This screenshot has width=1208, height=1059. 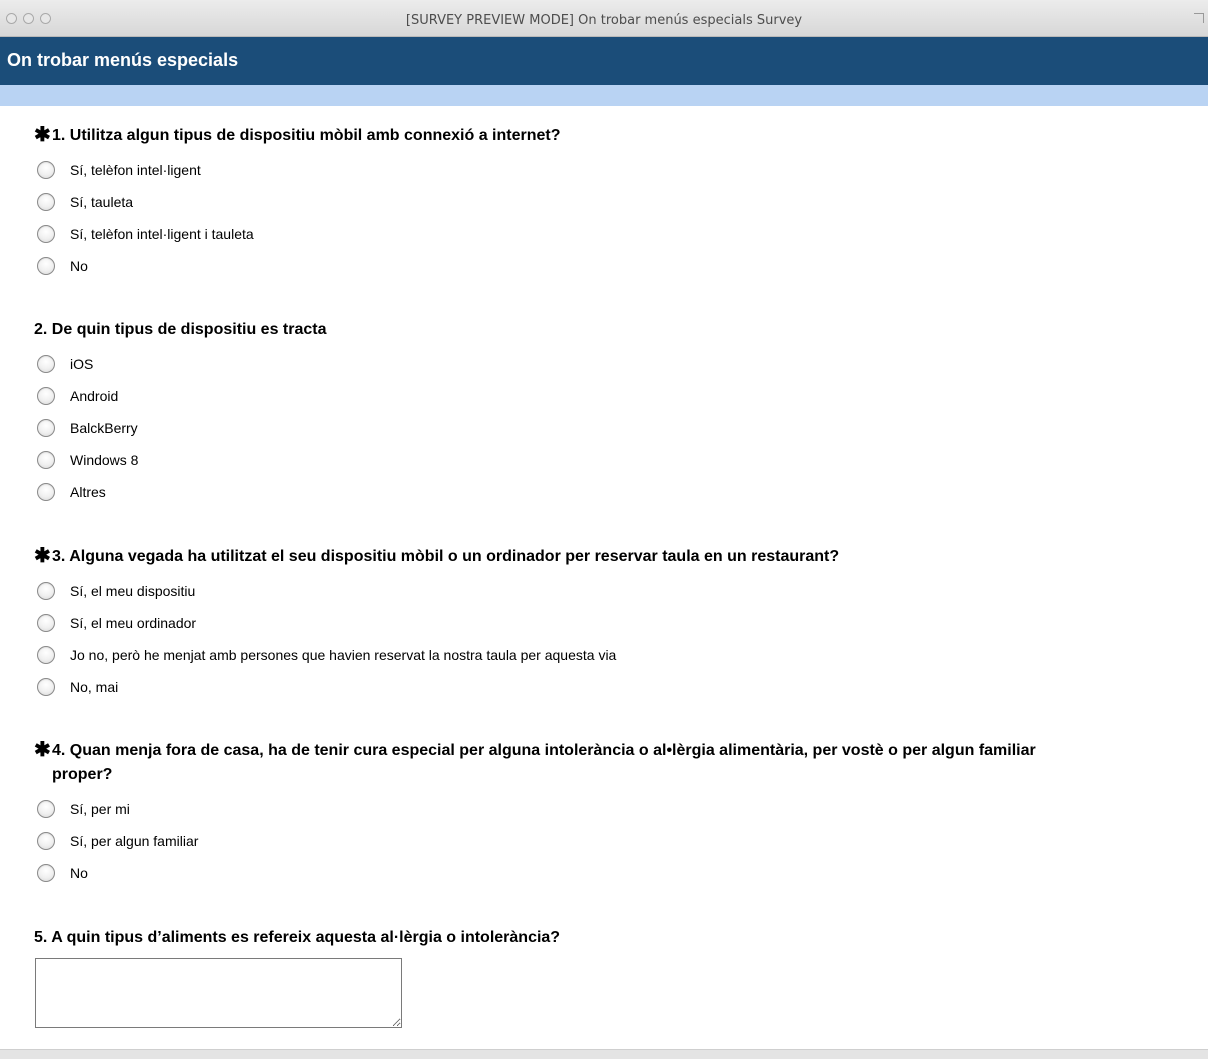 What do you see at coordinates (100, 809) in the screenshot?
I see `option-label: Sí, per mi` at bounding box center [100, 809].